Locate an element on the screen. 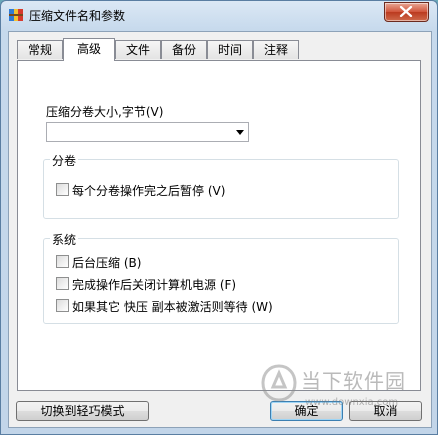 This screenshot has width=438, height=435. split-group: 分卷 每个分卷操作完之后暂停 (V) is located at coordinates (221, 185).